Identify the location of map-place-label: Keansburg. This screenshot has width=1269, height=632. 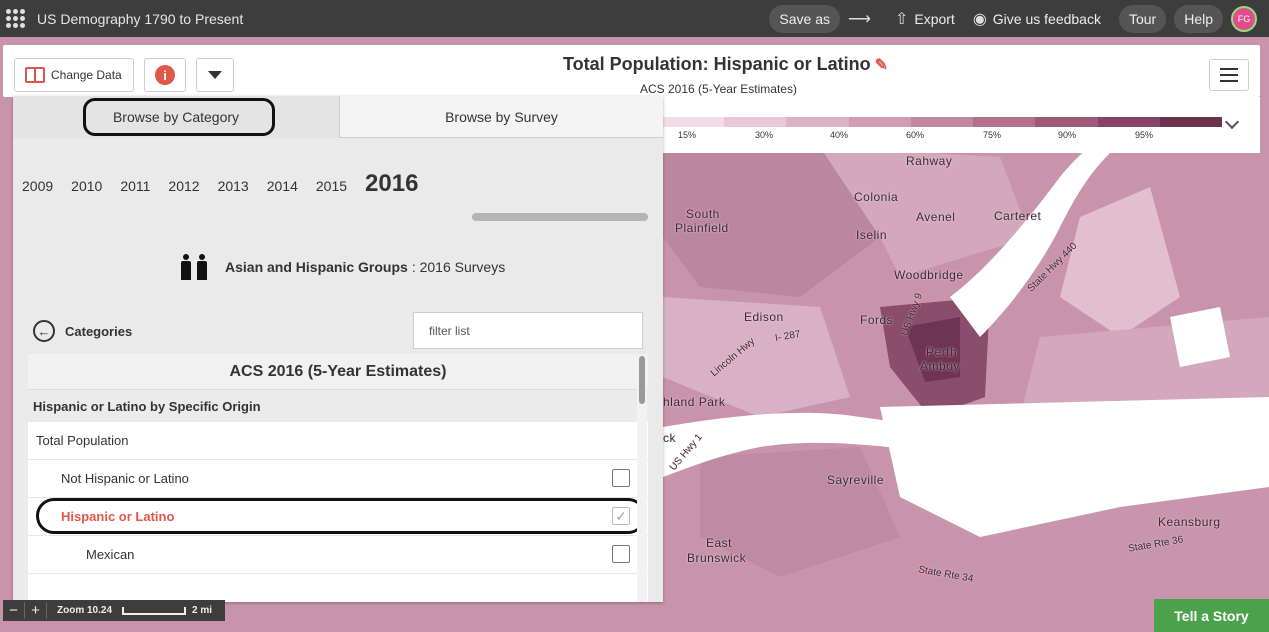
(1189, 522).